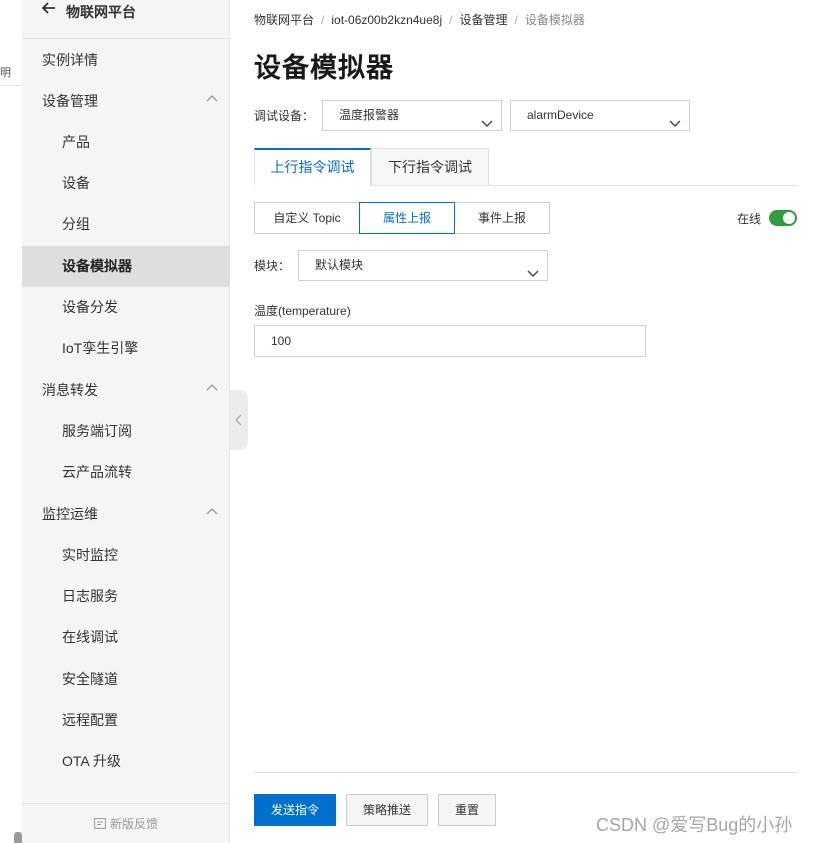  What do you see at coordinates (126, 720) in the screenshot?
I see `sidebar-item-remote-config: 远程配置` at bounding box center [126, 720].